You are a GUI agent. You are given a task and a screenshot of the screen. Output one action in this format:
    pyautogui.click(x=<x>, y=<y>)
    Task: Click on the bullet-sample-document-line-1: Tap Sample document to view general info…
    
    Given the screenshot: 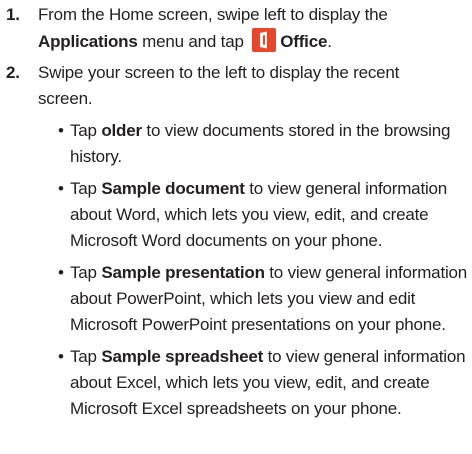 What is the action you would take?
    pyautogui.click(x=271, y=189)
    